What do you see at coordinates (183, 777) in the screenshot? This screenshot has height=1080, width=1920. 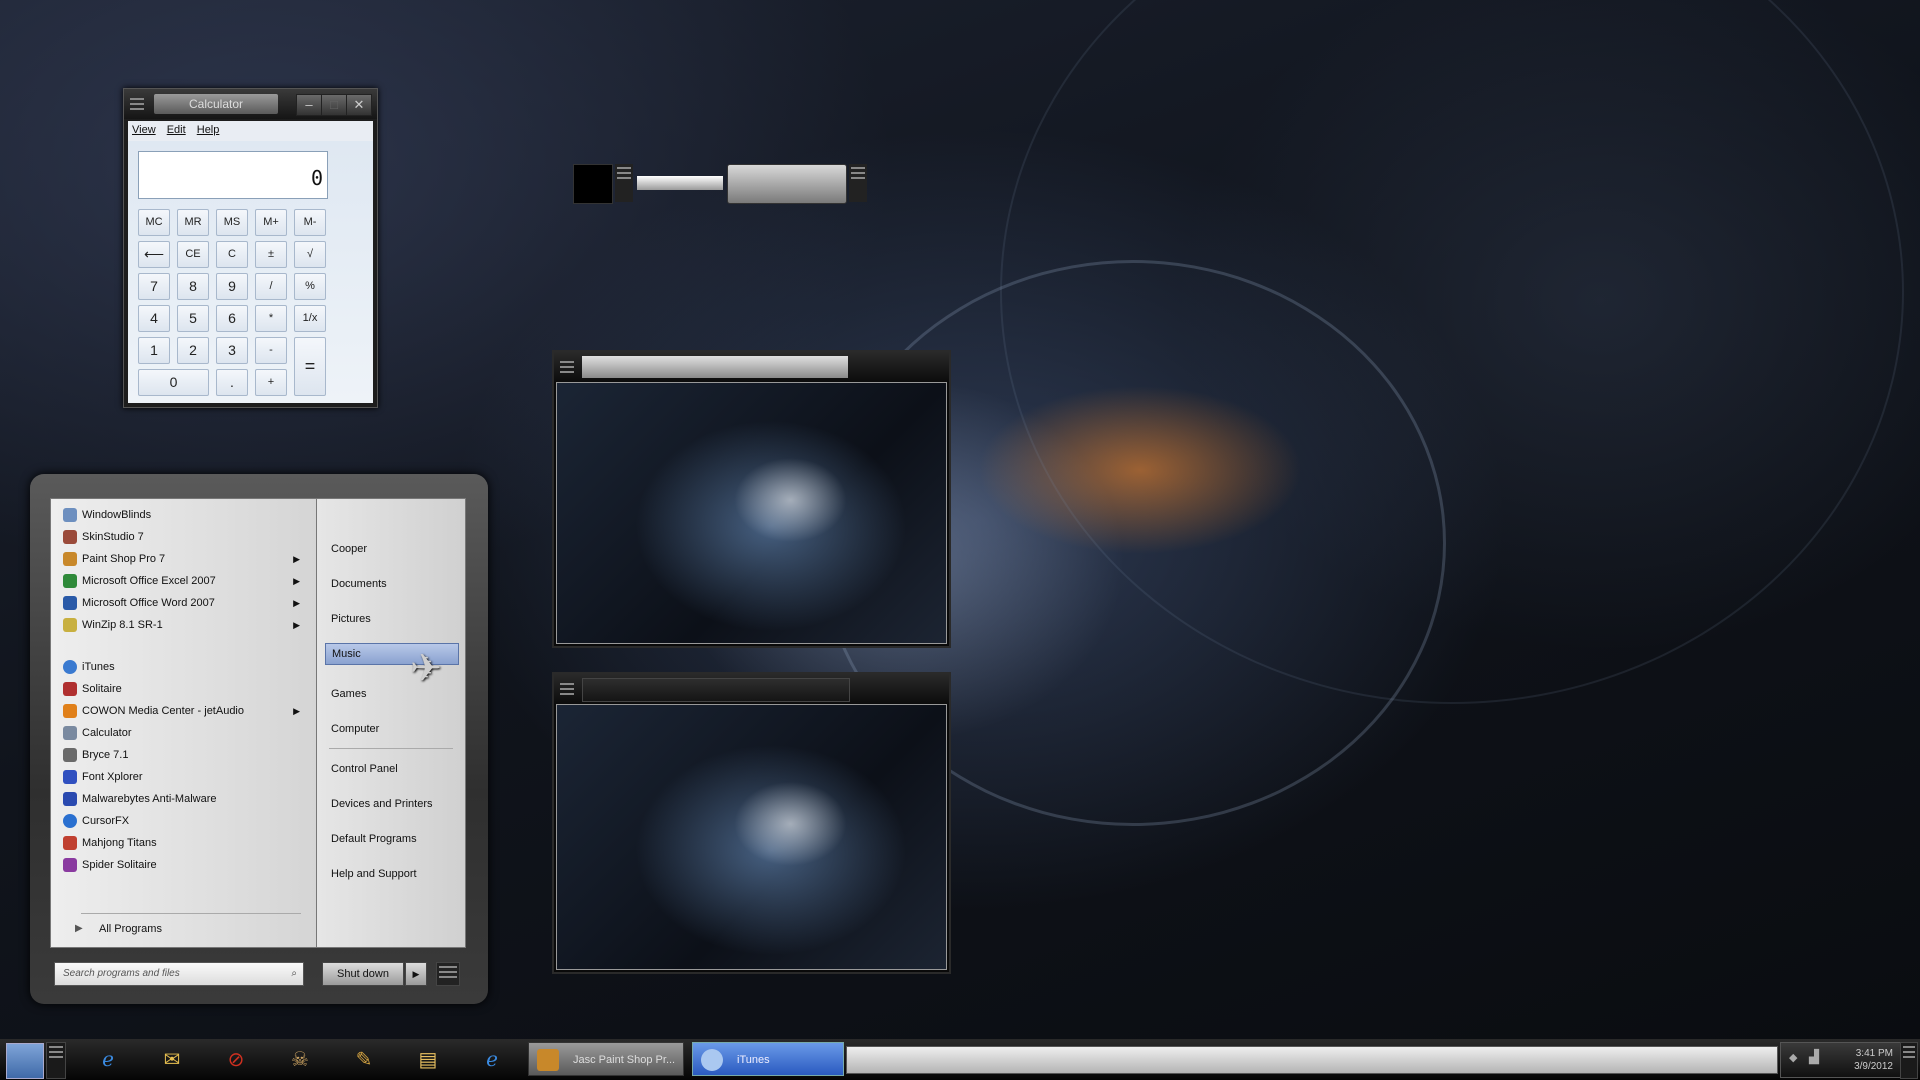 I see `program-font-xplorer: Font Xplorer` at bounding box center [183, 777].